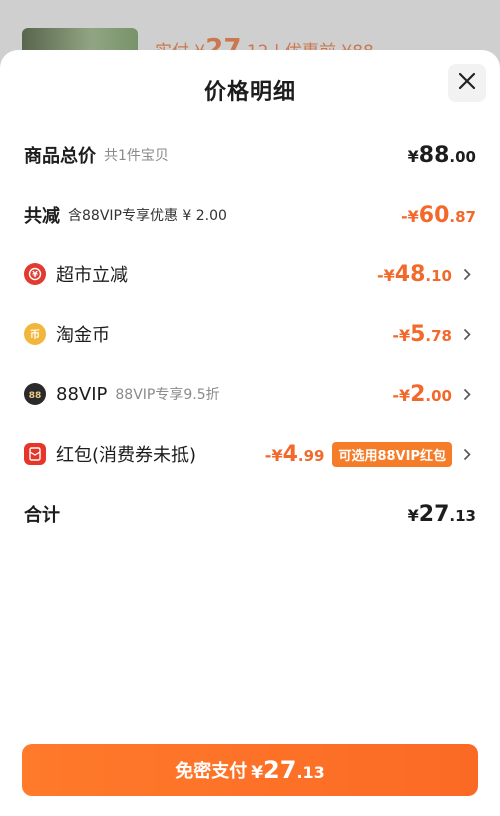  Describe the element at coordinates (462, 216) in the screenshot. I see `amount-dec: .87` at that location.